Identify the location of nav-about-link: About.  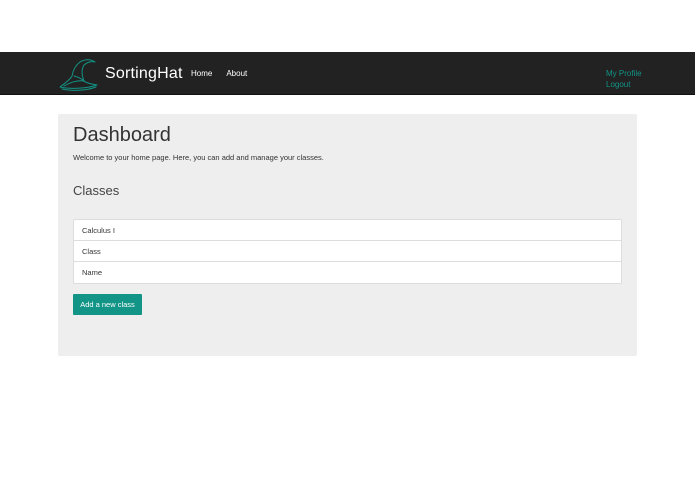
(236, 73).